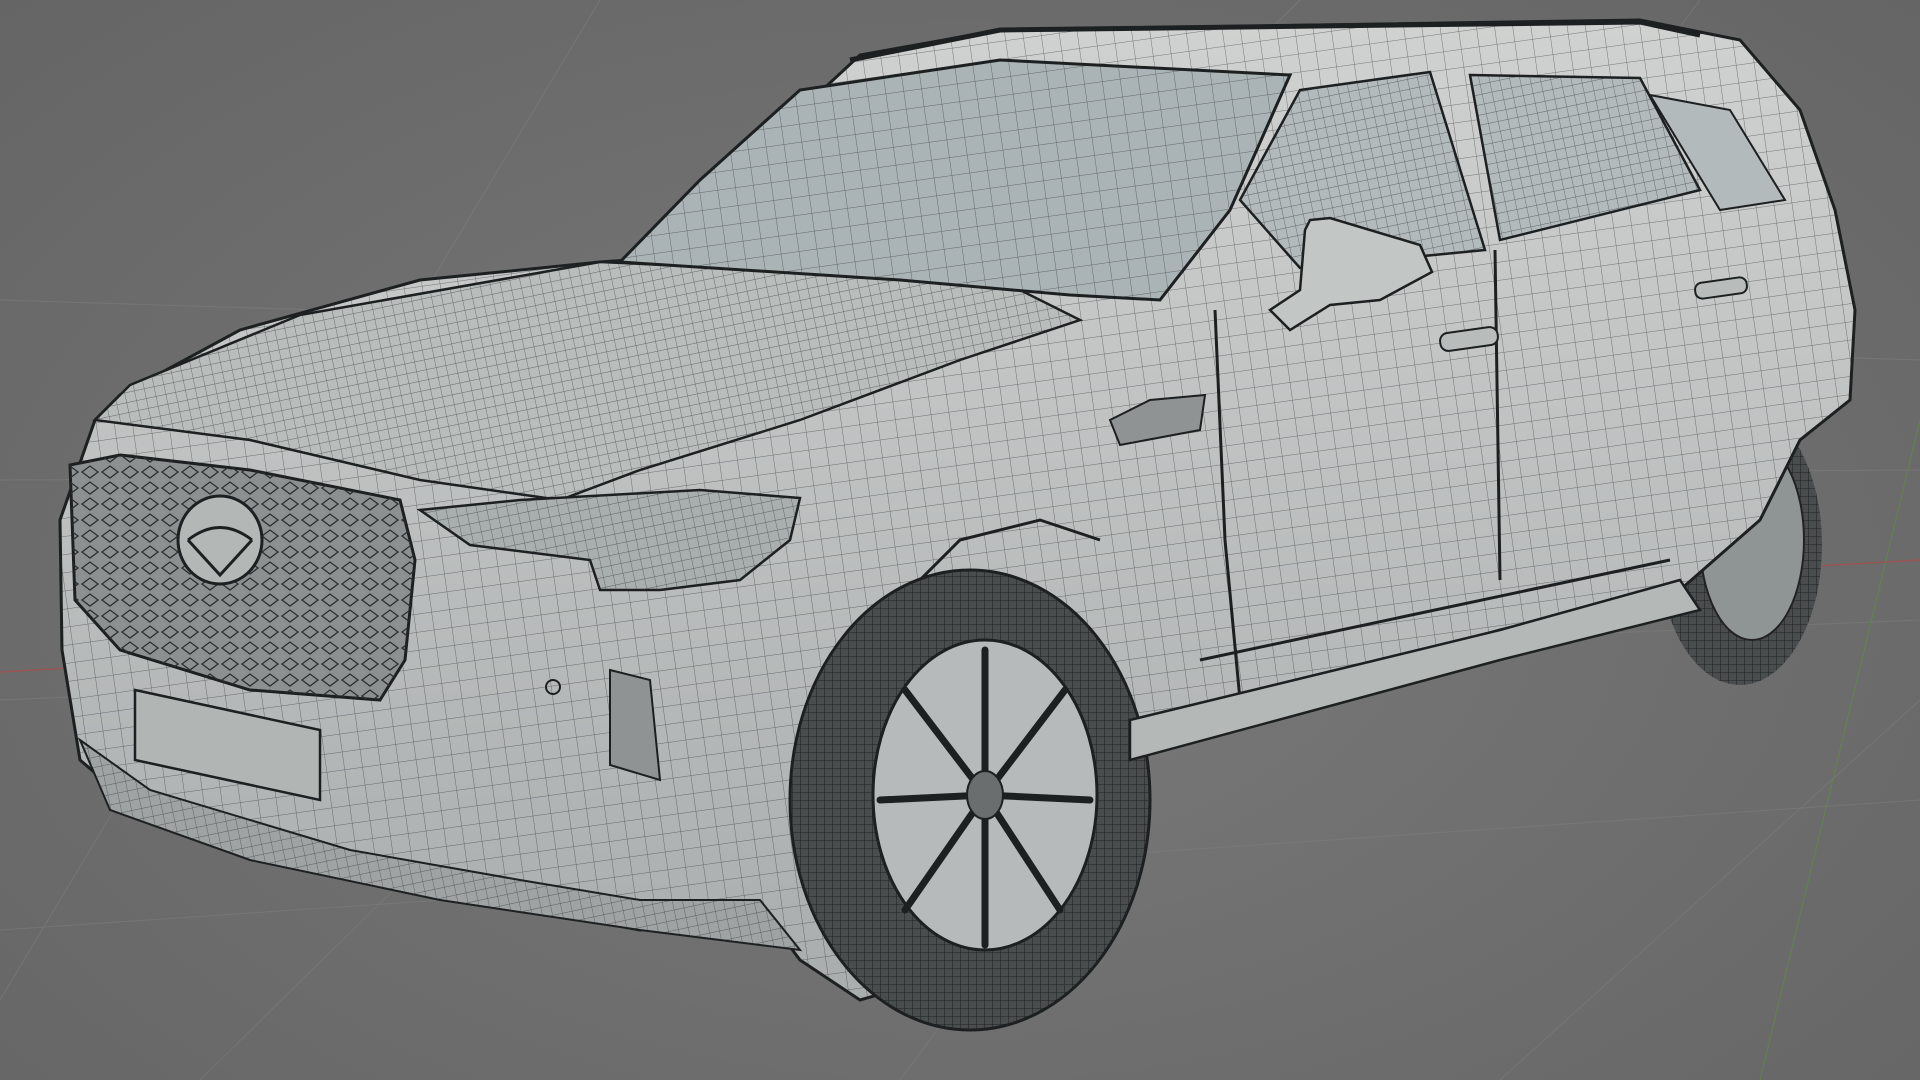 This screenshot has height=1080, width=1920. What do you see at coordinates (985, 795) in the screenshot?
I see `wheel-hub` at bounding box center [985, 795].